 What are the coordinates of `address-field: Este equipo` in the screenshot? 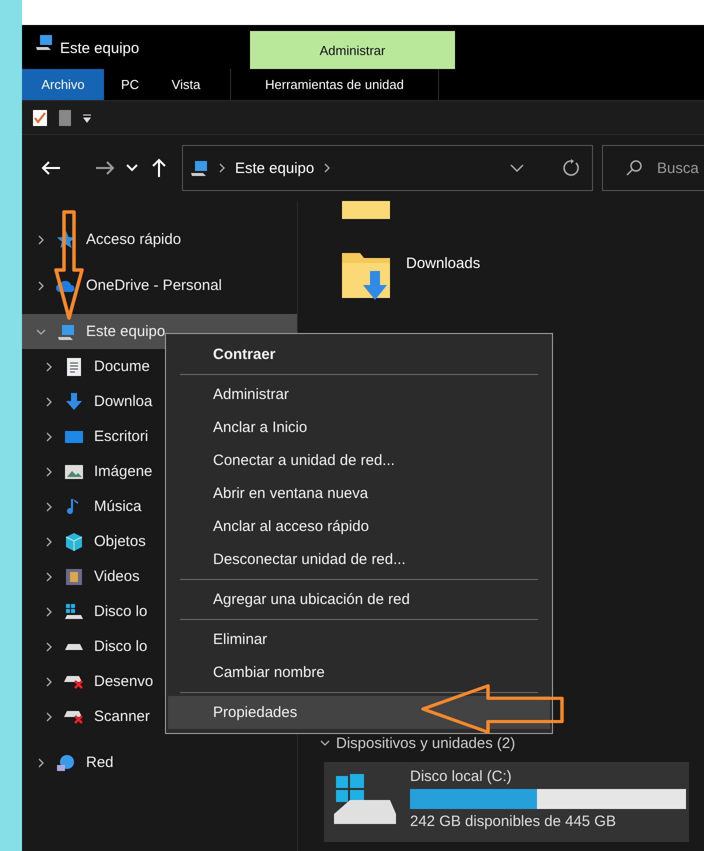 It's located at (387, 168).